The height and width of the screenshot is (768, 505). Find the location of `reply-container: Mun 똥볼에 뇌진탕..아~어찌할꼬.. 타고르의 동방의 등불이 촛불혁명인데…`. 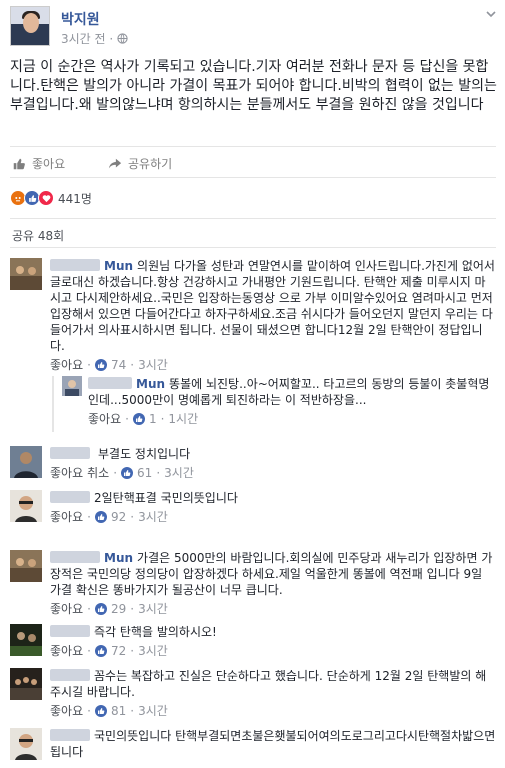

reply-container: Mun 똥볼에 뇌진탕..아~어찌할꼬.. 타고르의 동방의 등불이 촛불혁명인데… is located at coordinates (255, 405).